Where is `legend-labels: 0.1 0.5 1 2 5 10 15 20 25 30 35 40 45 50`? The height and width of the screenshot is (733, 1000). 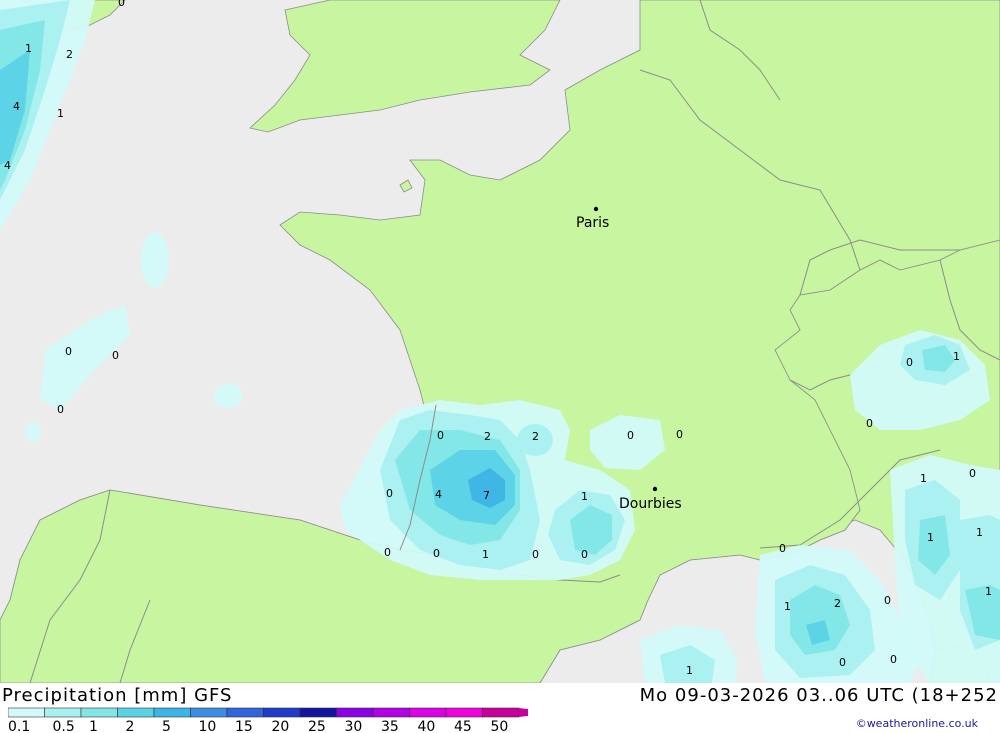 legend-labels: 0.1 0.5 1 2 5 10 15 20 25 30 35 40 45 50 is located at coordinates (258, 726).